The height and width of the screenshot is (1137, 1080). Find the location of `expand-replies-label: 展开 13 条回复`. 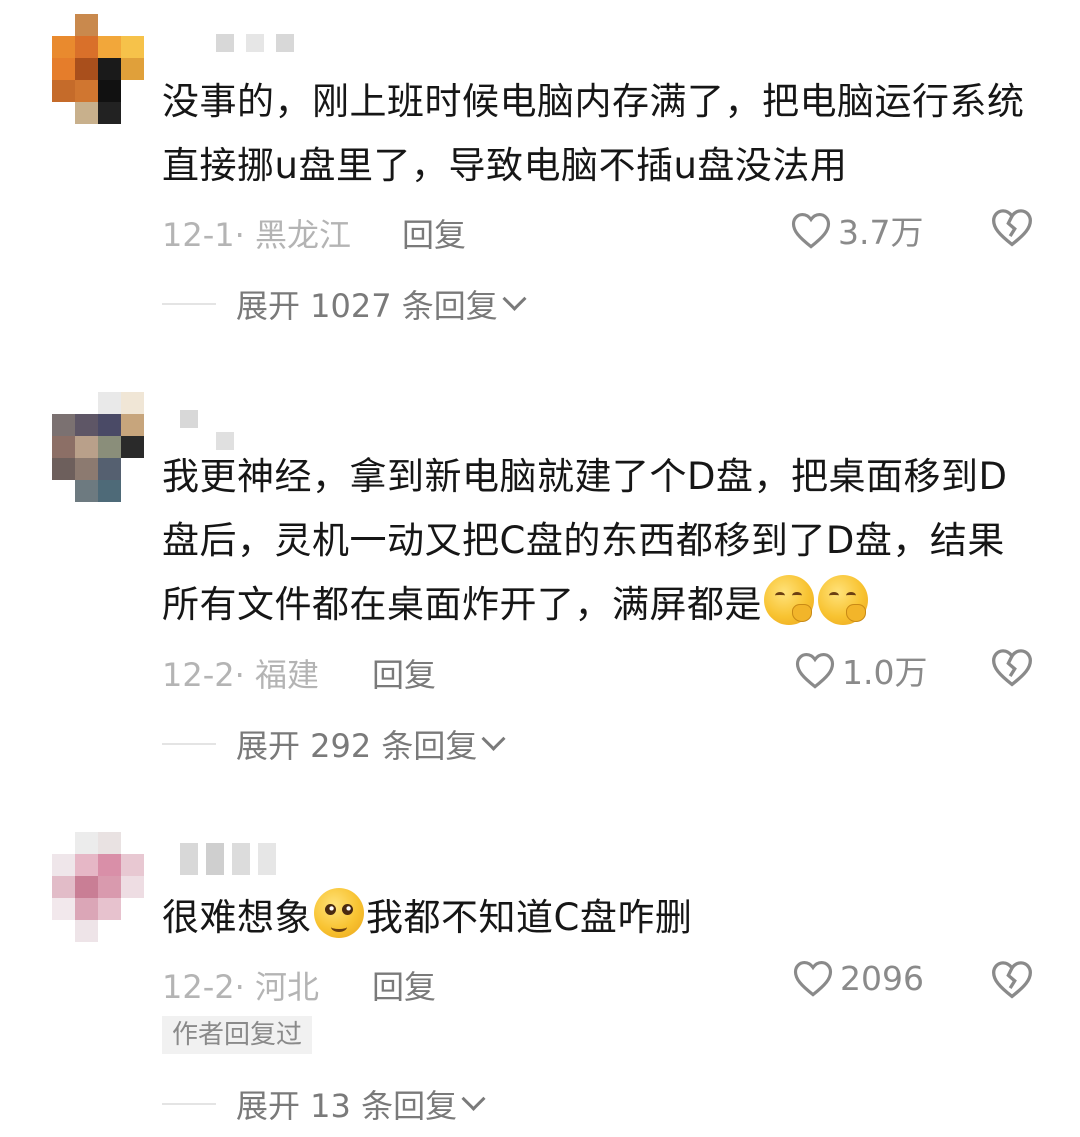

expand-replies-label: 展开 13 条回复 is located at coordinates (347, 1106).